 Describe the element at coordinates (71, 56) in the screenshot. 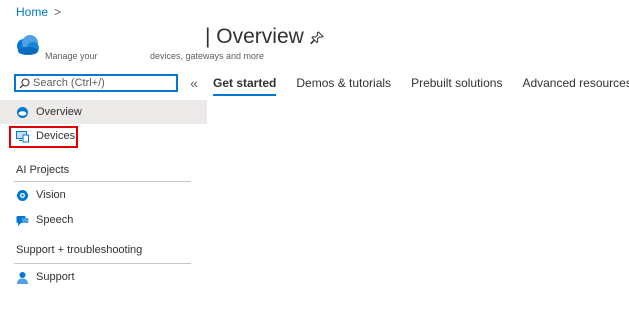

I see `page-subtitle-prefix: Manage your` at that location.